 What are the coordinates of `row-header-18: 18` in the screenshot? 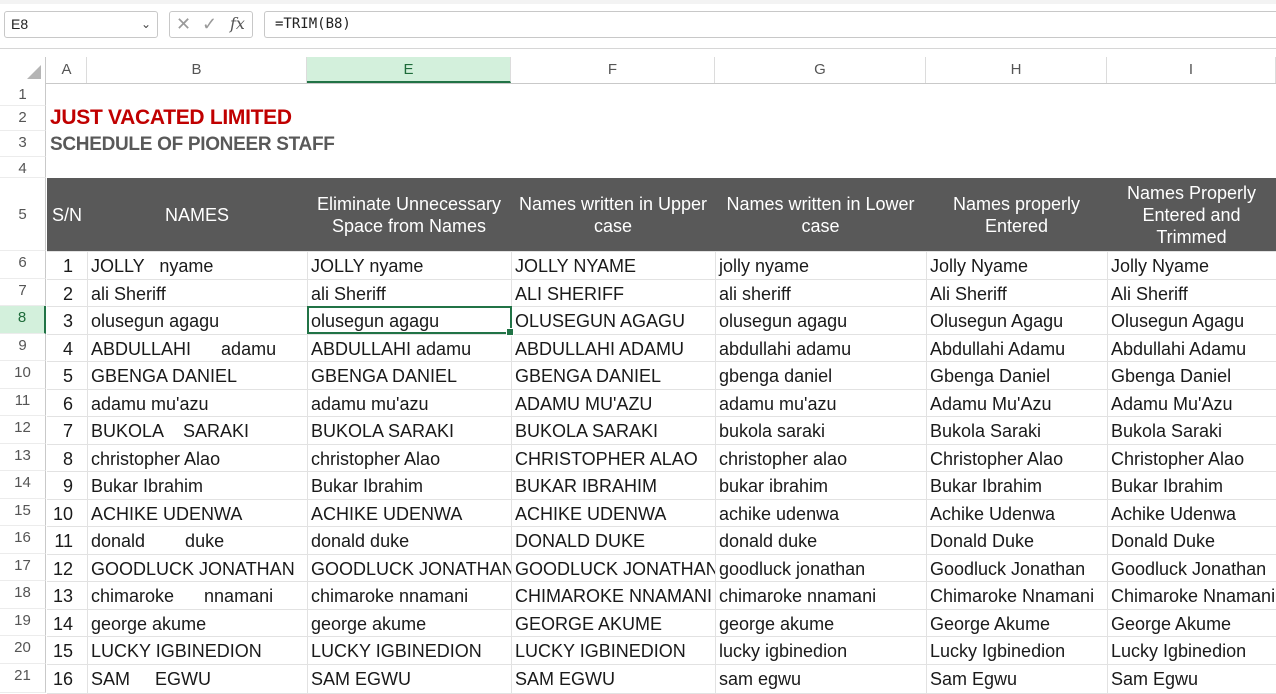 It's located at (23, 595).